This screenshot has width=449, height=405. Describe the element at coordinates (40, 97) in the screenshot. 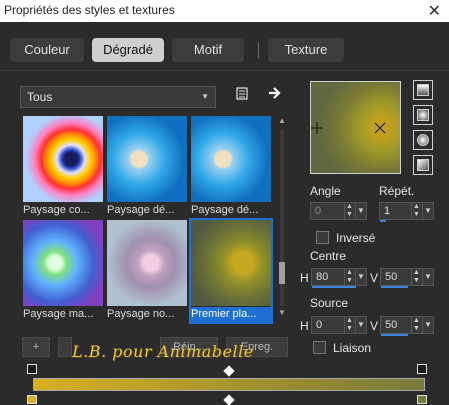

I see `category-dropdown-value: Tous` at that location.